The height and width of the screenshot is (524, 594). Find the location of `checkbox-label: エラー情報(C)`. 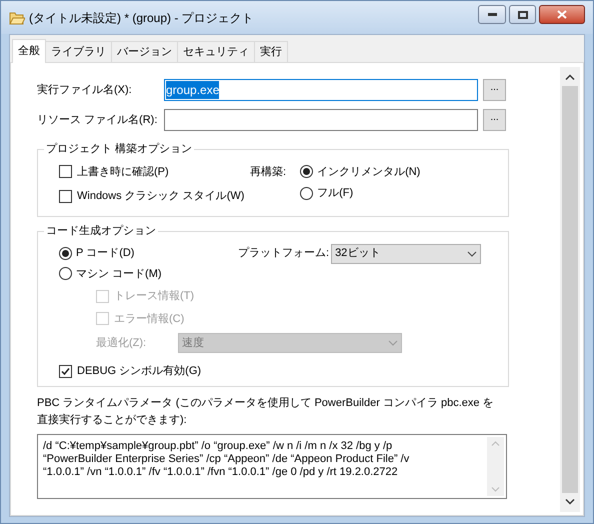

checkbox-label: エラー情報(C) is located at coordinates (149, 319).